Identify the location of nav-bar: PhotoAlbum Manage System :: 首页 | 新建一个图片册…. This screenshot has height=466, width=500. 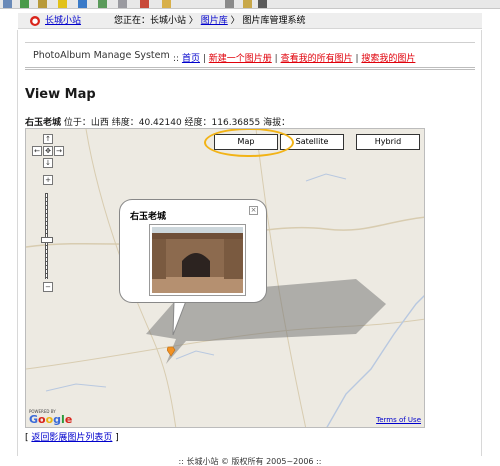
(250, 56).